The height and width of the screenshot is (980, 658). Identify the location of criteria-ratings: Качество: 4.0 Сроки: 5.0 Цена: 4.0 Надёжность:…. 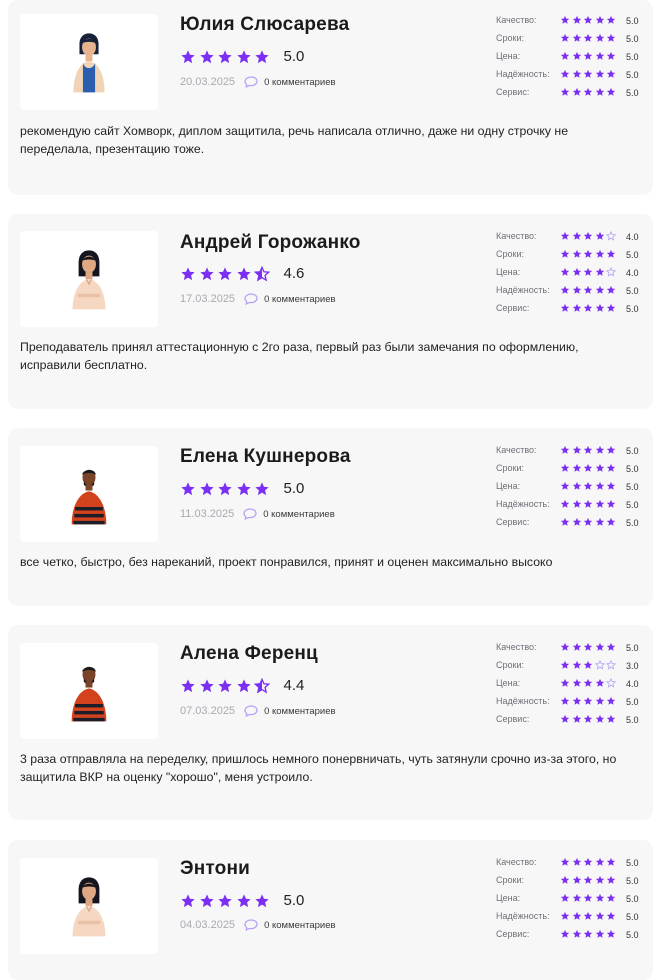
(571, 275).